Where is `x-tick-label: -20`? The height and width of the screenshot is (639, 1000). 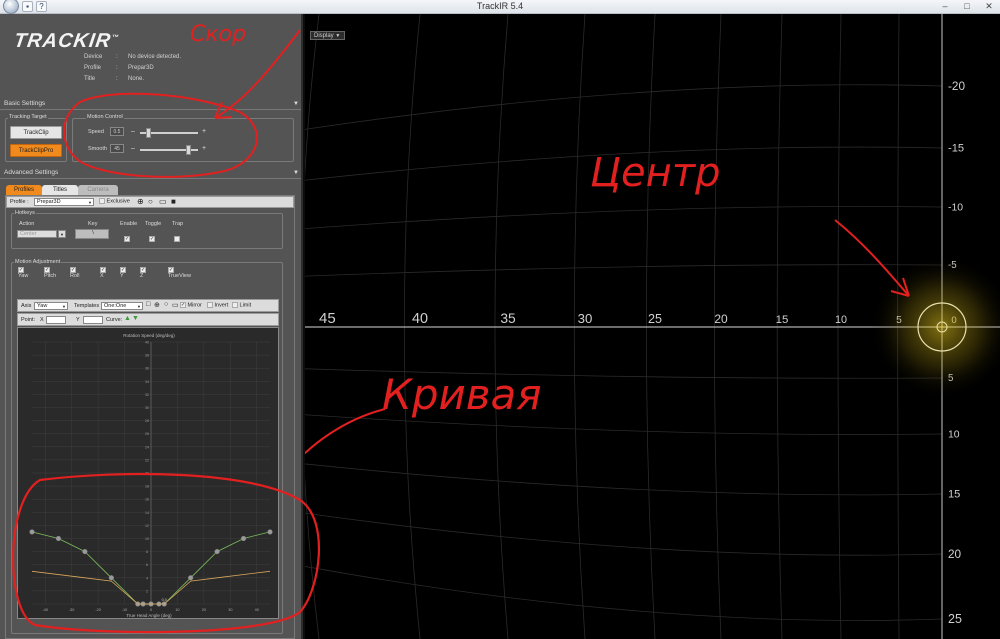
x-tick-label: -20 is located at coordinates (98, 610).